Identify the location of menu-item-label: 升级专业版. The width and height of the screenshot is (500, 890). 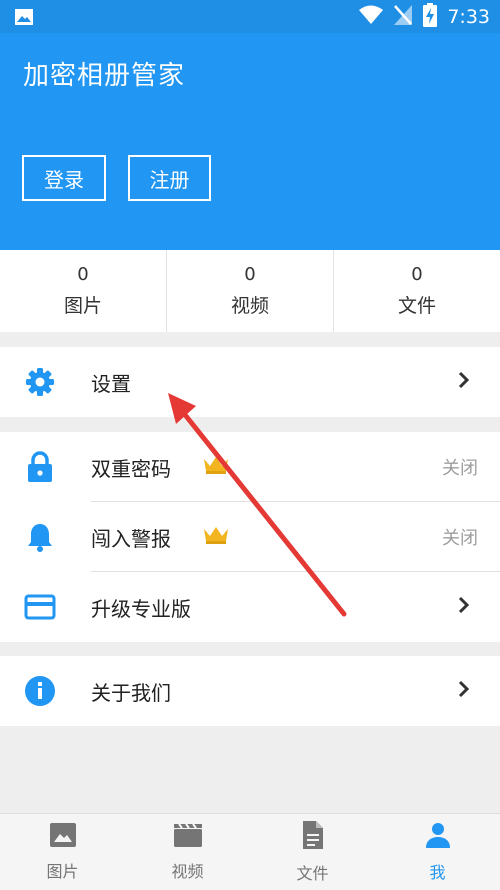
(141, 608).